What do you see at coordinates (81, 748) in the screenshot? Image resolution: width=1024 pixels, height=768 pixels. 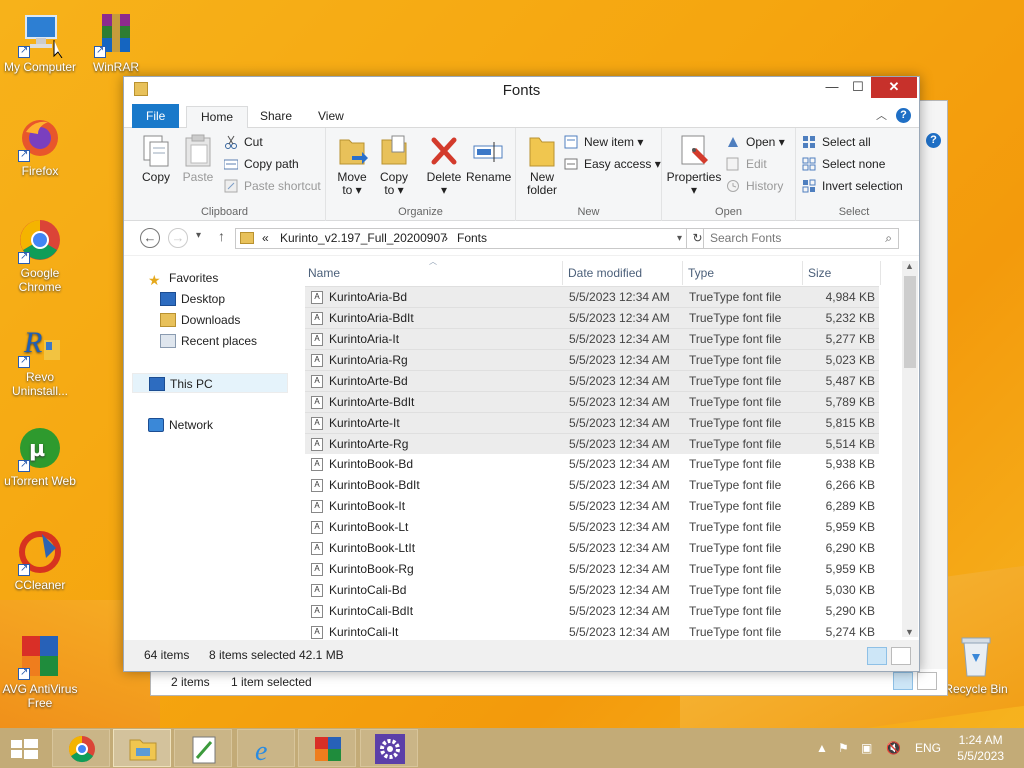 I see `taskbar-chrome` at bounding box center [81, 748].